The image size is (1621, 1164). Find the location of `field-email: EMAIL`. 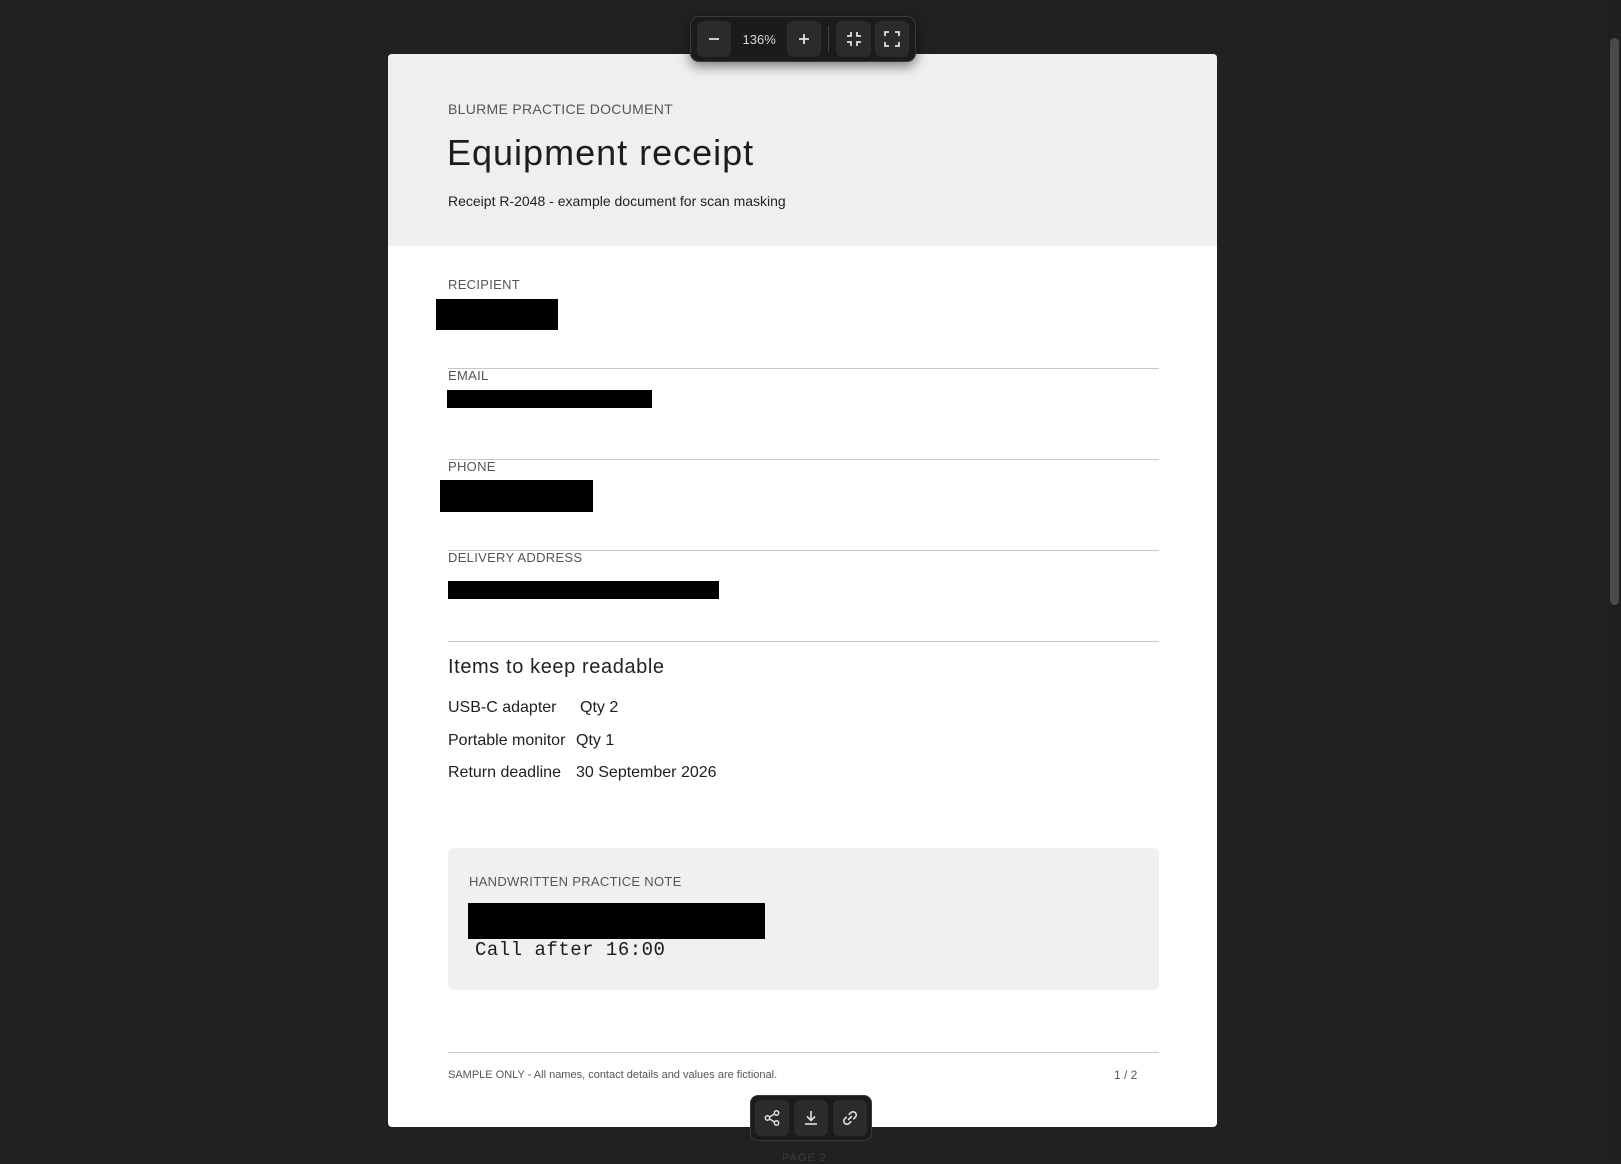

field-email: EMAIL is located at coordinates (803, 414).